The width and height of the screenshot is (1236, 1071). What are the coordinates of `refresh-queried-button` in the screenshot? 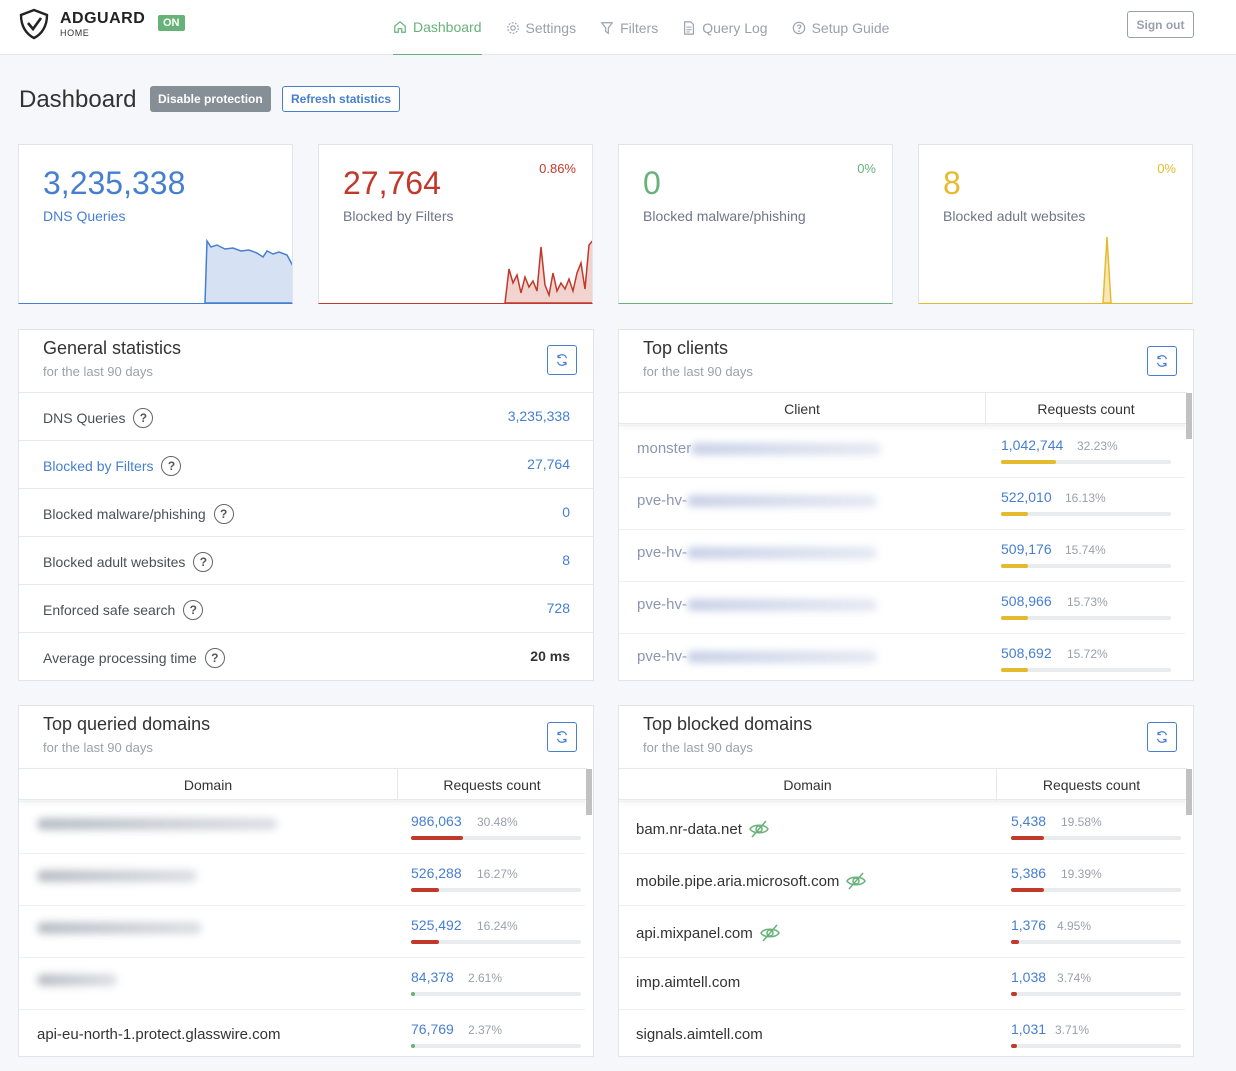 It's located at (562, 737).